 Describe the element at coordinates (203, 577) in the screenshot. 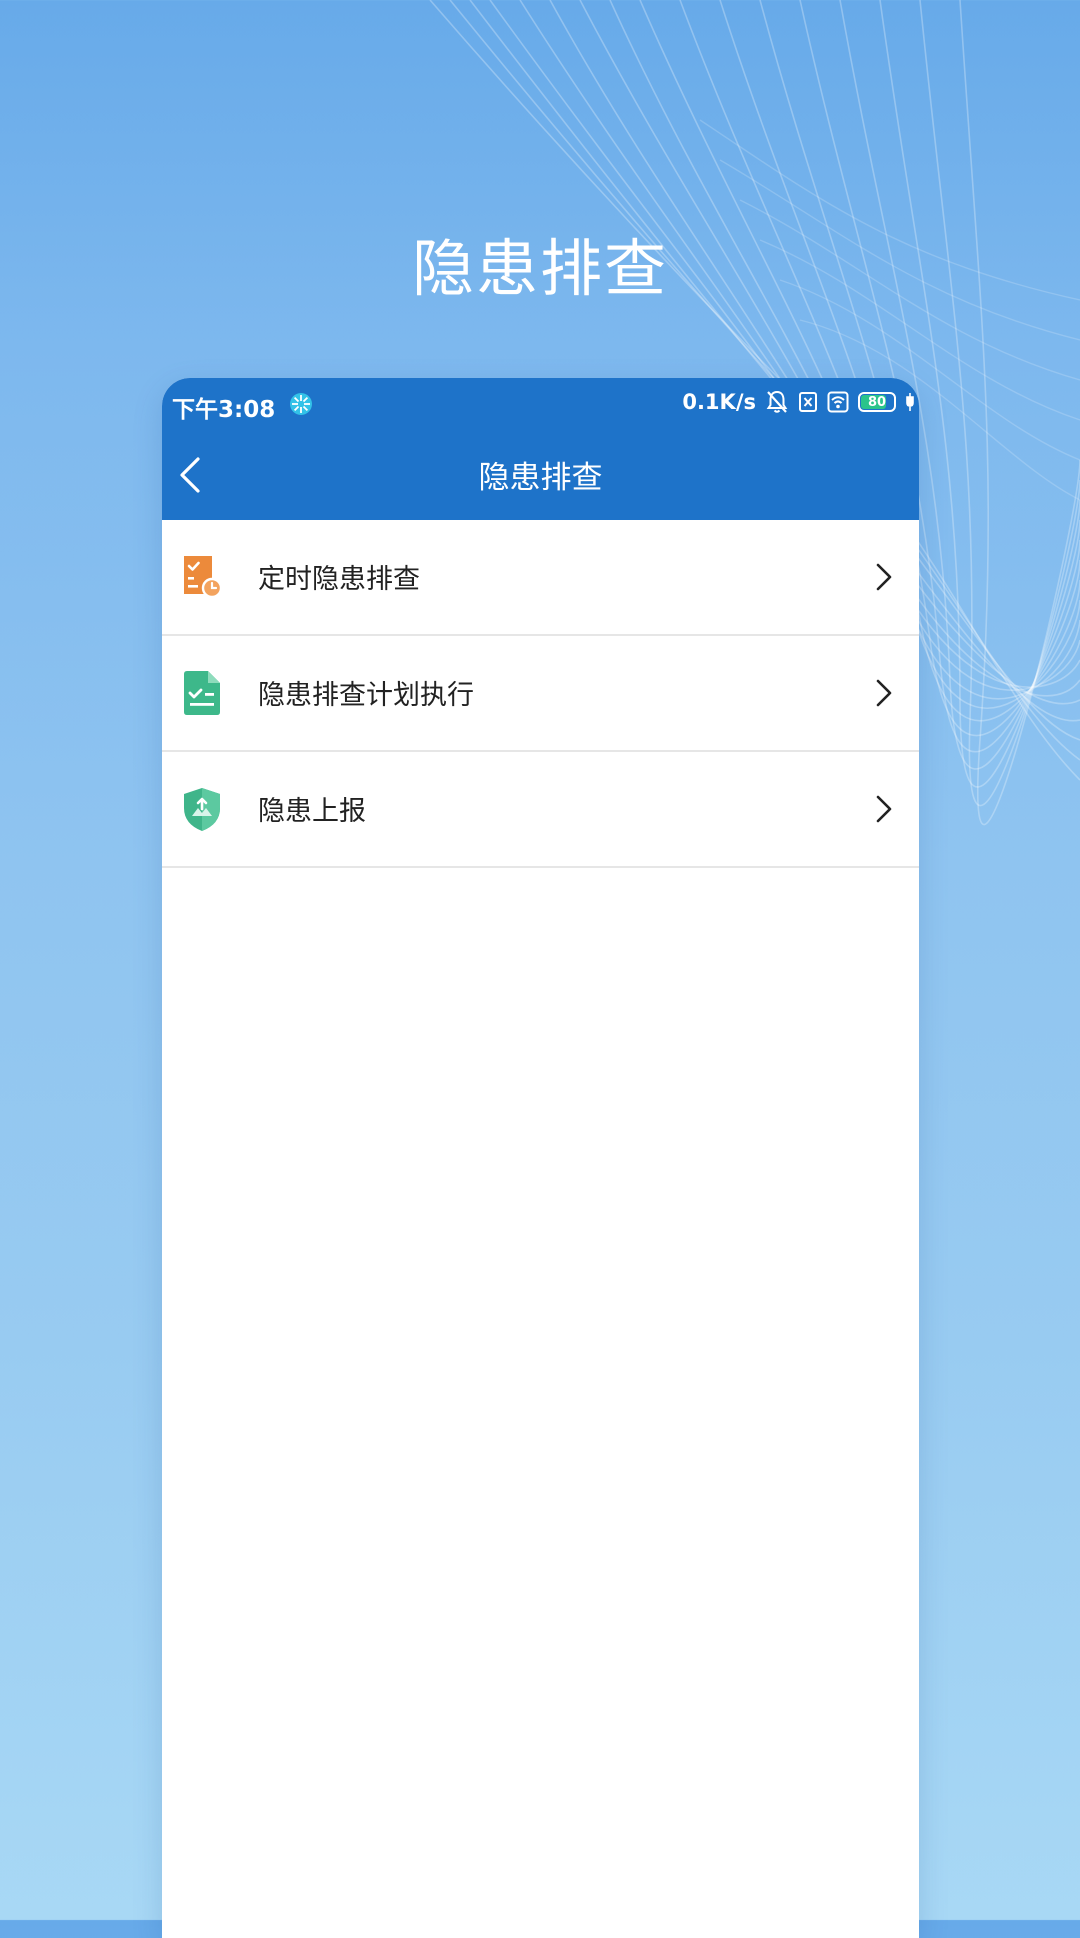

I see `scheduled-check-icon` at that location.